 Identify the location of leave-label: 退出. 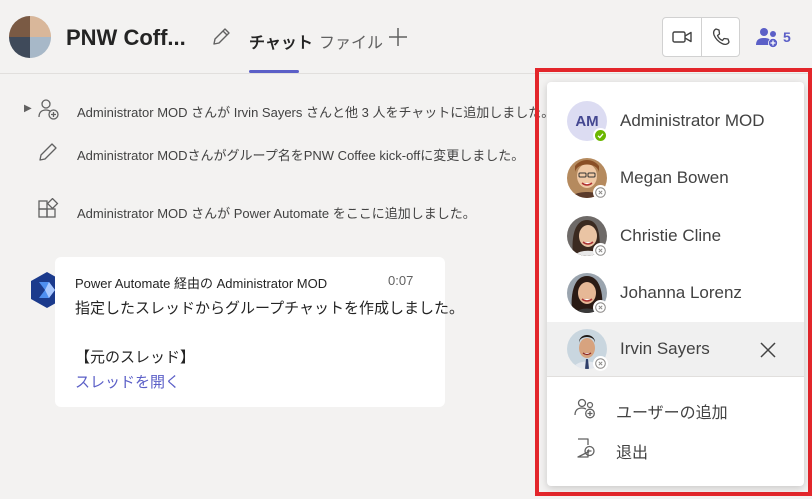
(632, 453).